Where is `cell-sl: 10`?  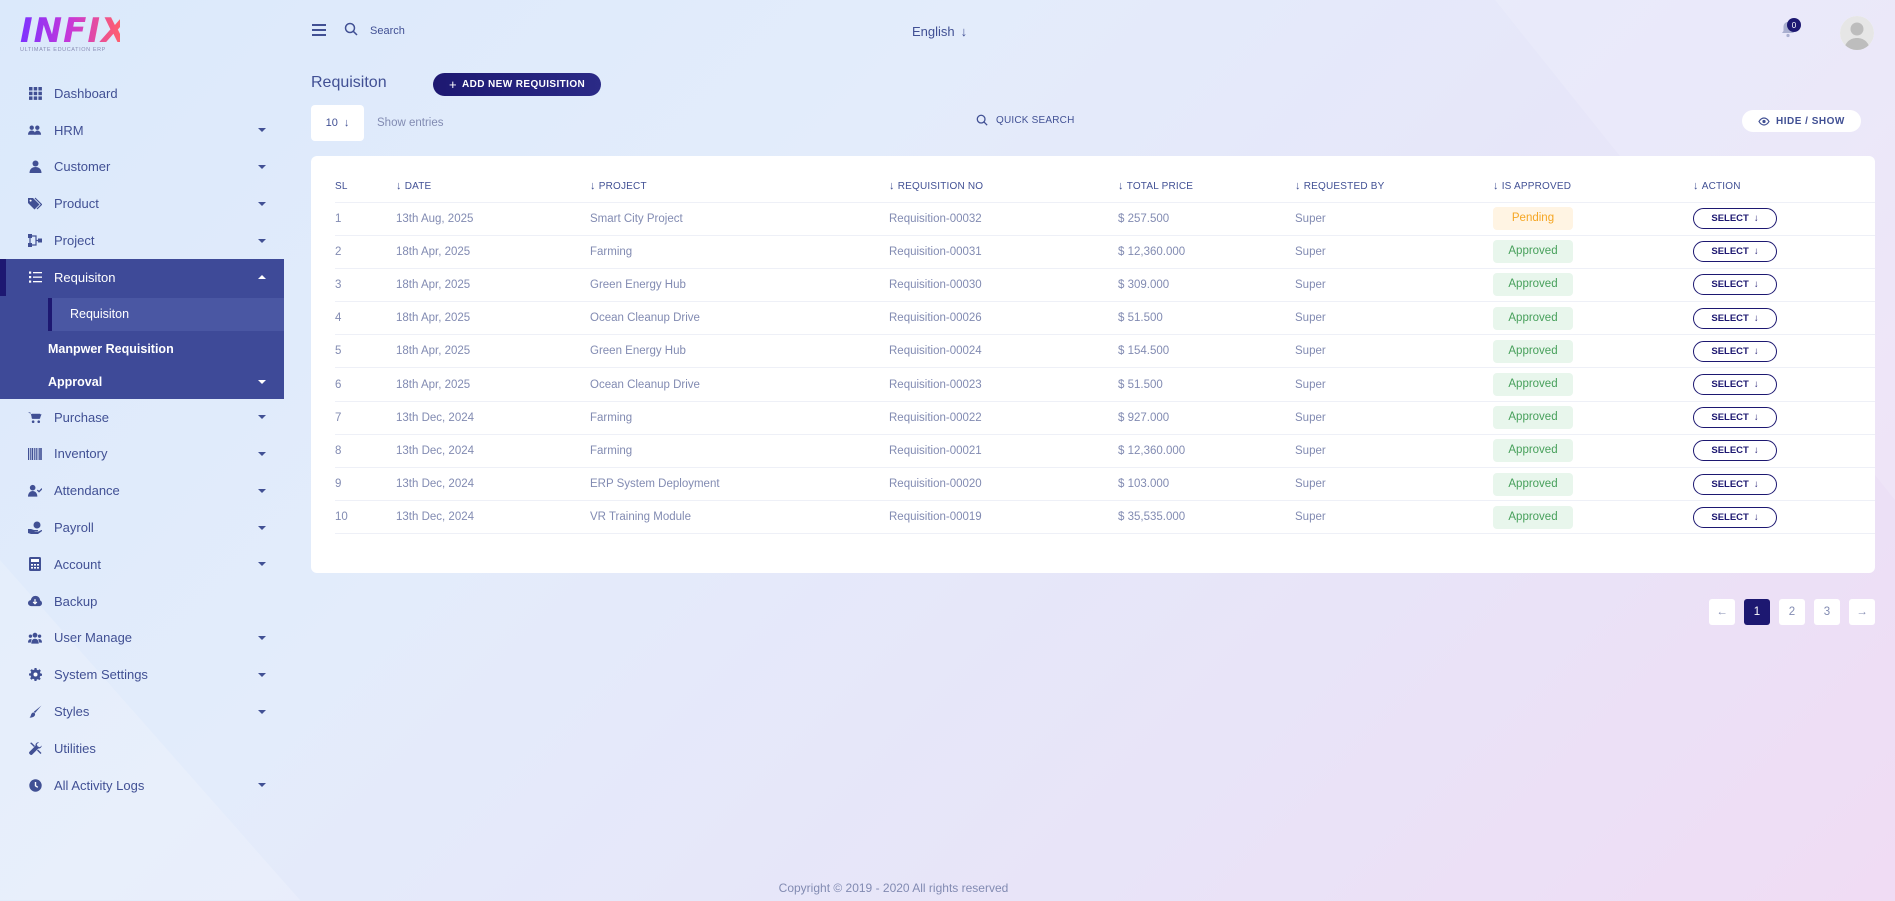 cell-sl: 10 is located at coordinates (365, 517).